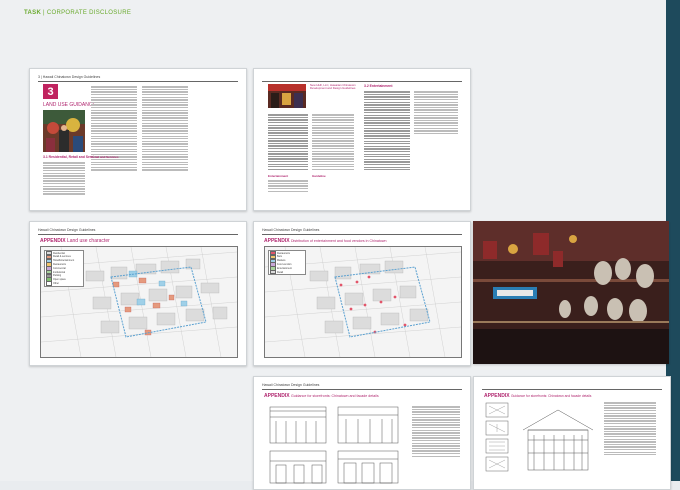 The width and height of the screenshot is (680, 490). I want to click on running-head: 3 | Hawaii Chinatown Design Guidelines, so click(69, 77).